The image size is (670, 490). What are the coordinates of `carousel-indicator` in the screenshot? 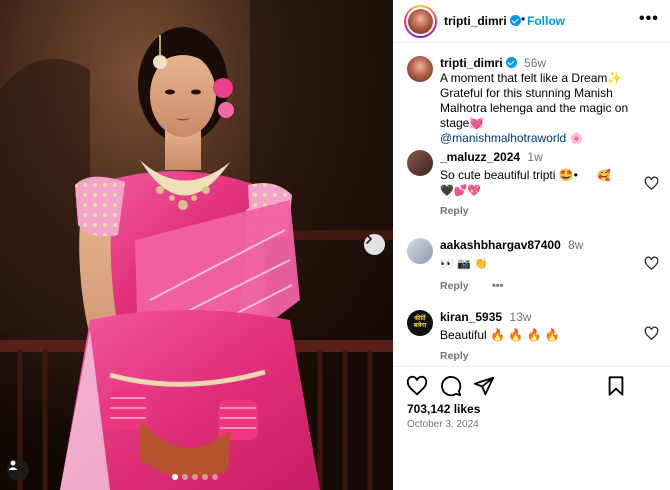 It's located at (195, 477).